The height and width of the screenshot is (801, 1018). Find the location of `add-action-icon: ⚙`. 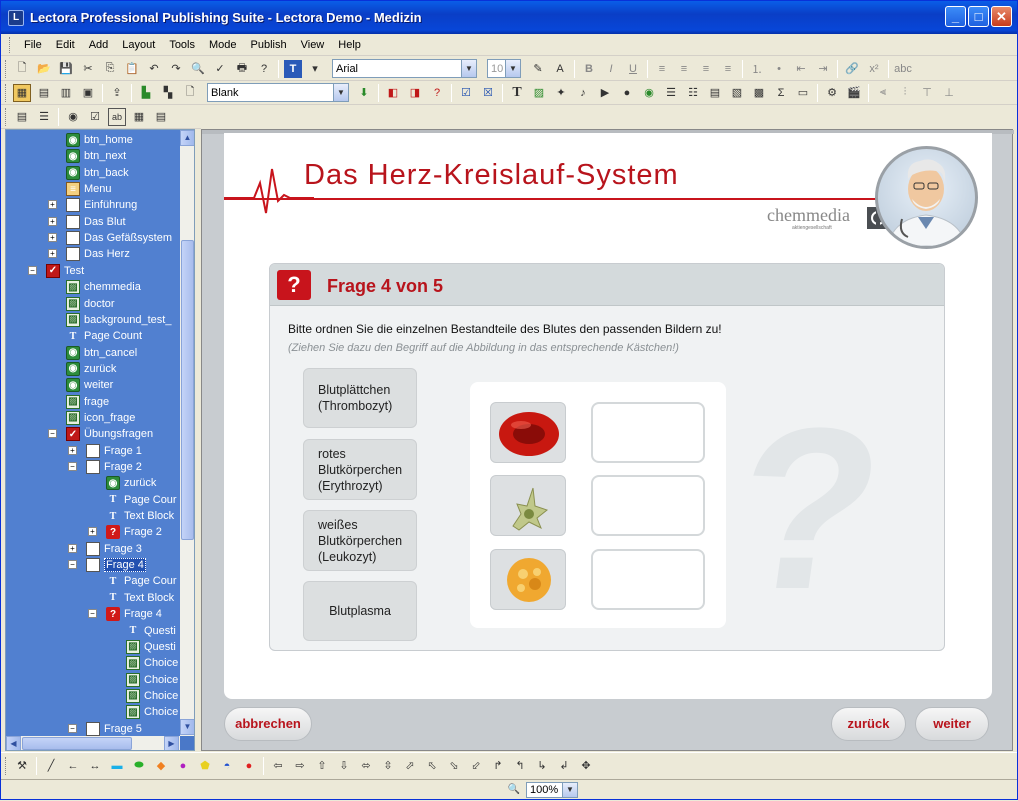

add-action-icon: ⚙ is located at coordinates (832, 93).